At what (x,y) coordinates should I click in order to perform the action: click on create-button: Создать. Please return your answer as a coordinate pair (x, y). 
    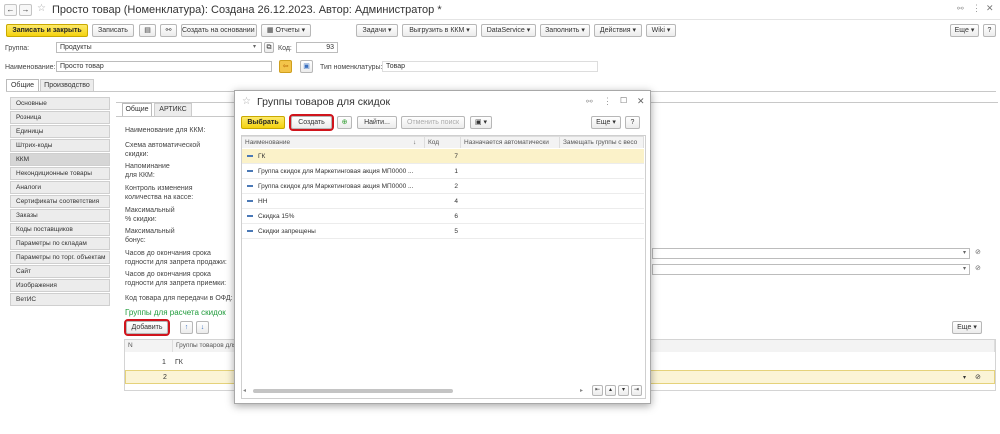
    Looking at the image, I should click on (311, 122).